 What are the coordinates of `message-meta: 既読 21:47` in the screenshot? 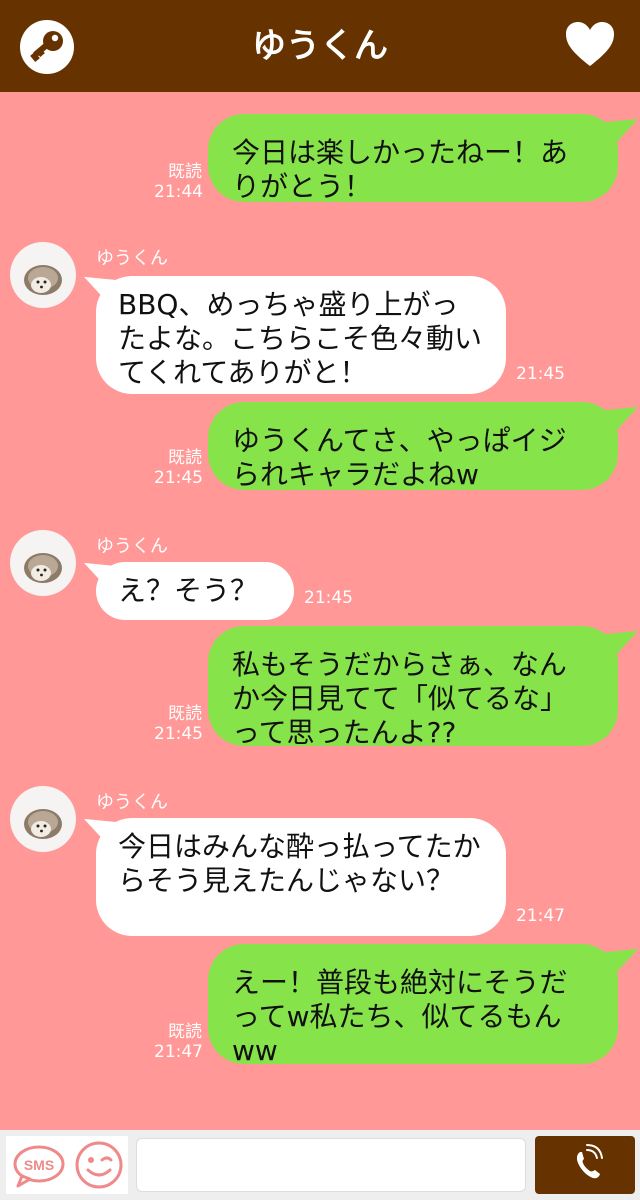 It's located at (178, 1042).